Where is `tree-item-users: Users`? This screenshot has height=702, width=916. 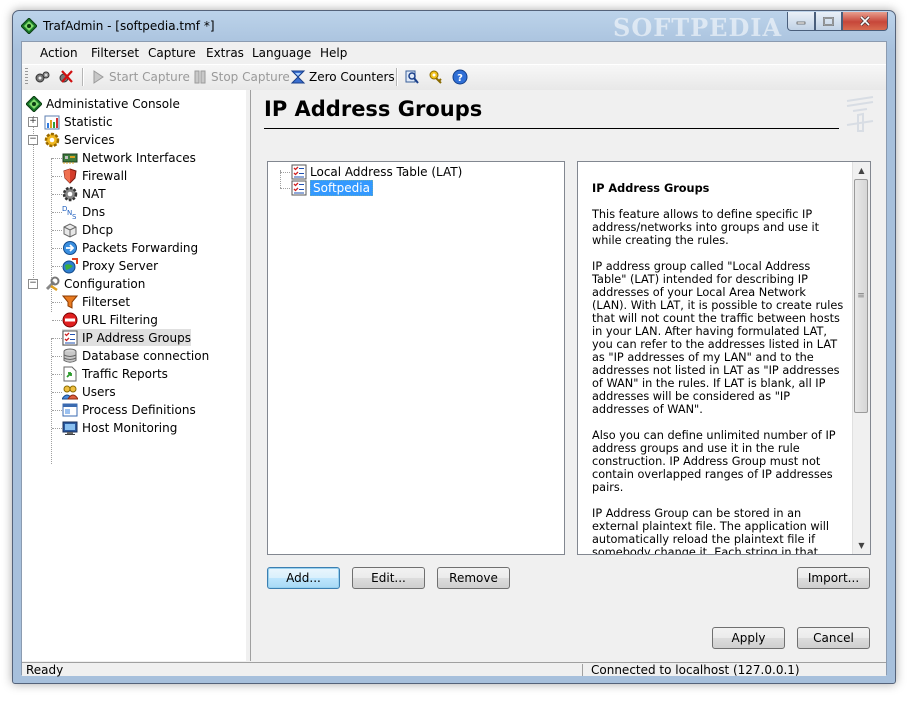 tree-item-users: Users is located at coordinates (89, 391).